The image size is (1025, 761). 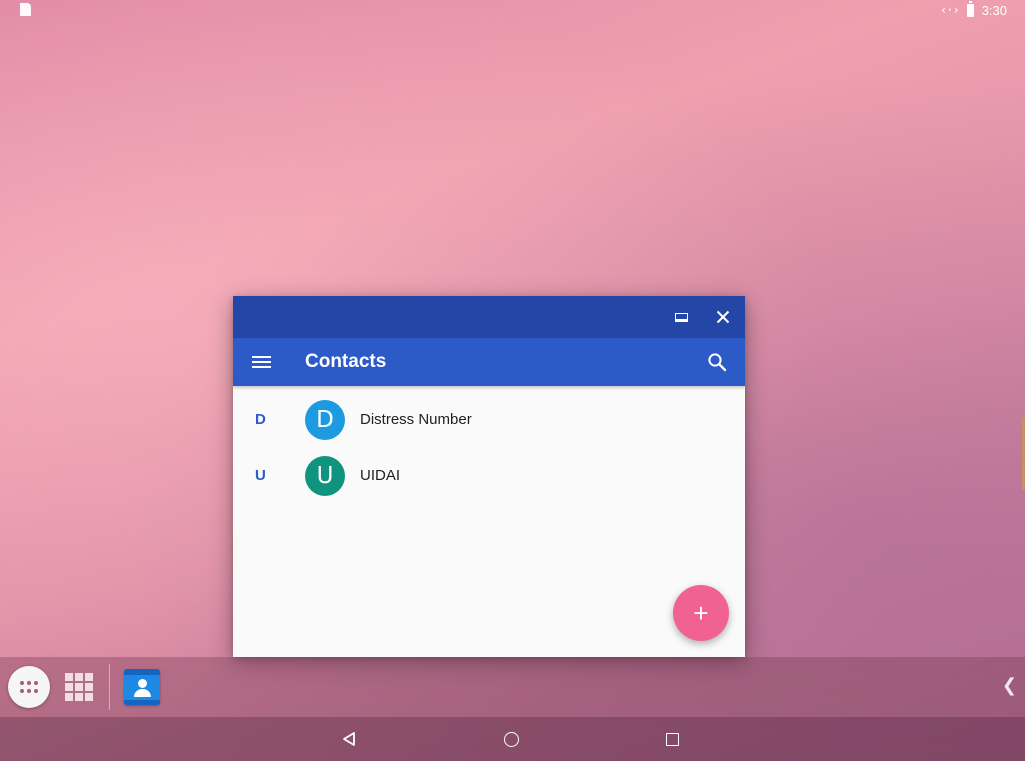 I want to click on navigation-bar, so click(x=512, y=739).